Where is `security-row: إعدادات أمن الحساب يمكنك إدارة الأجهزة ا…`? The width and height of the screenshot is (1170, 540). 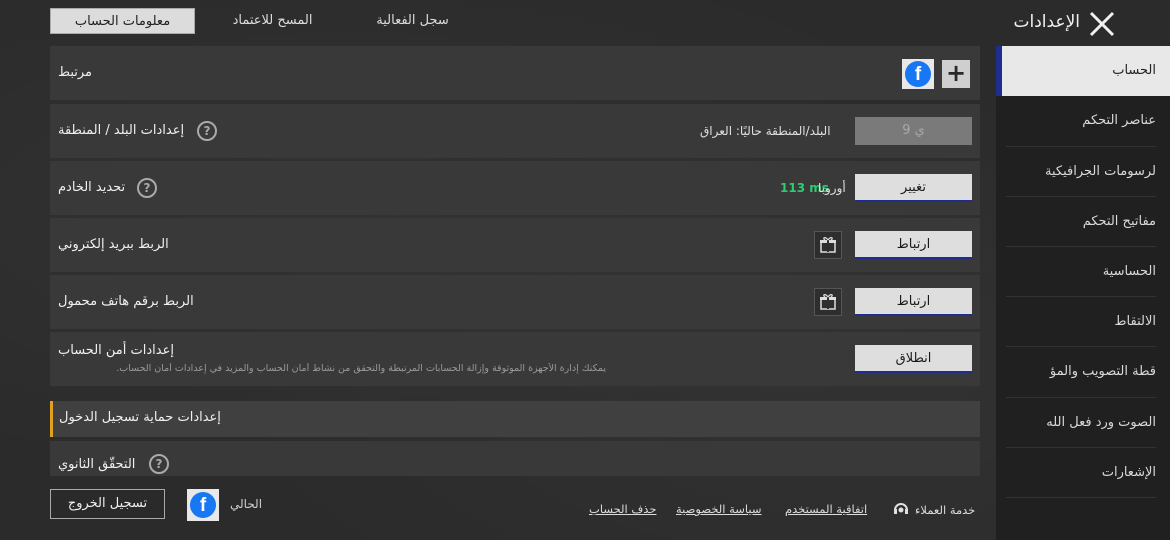
security-row: إعدادات أمن الحساب يمكنك إدارة الأجهزة ا… is located at coordinates (515, 359).